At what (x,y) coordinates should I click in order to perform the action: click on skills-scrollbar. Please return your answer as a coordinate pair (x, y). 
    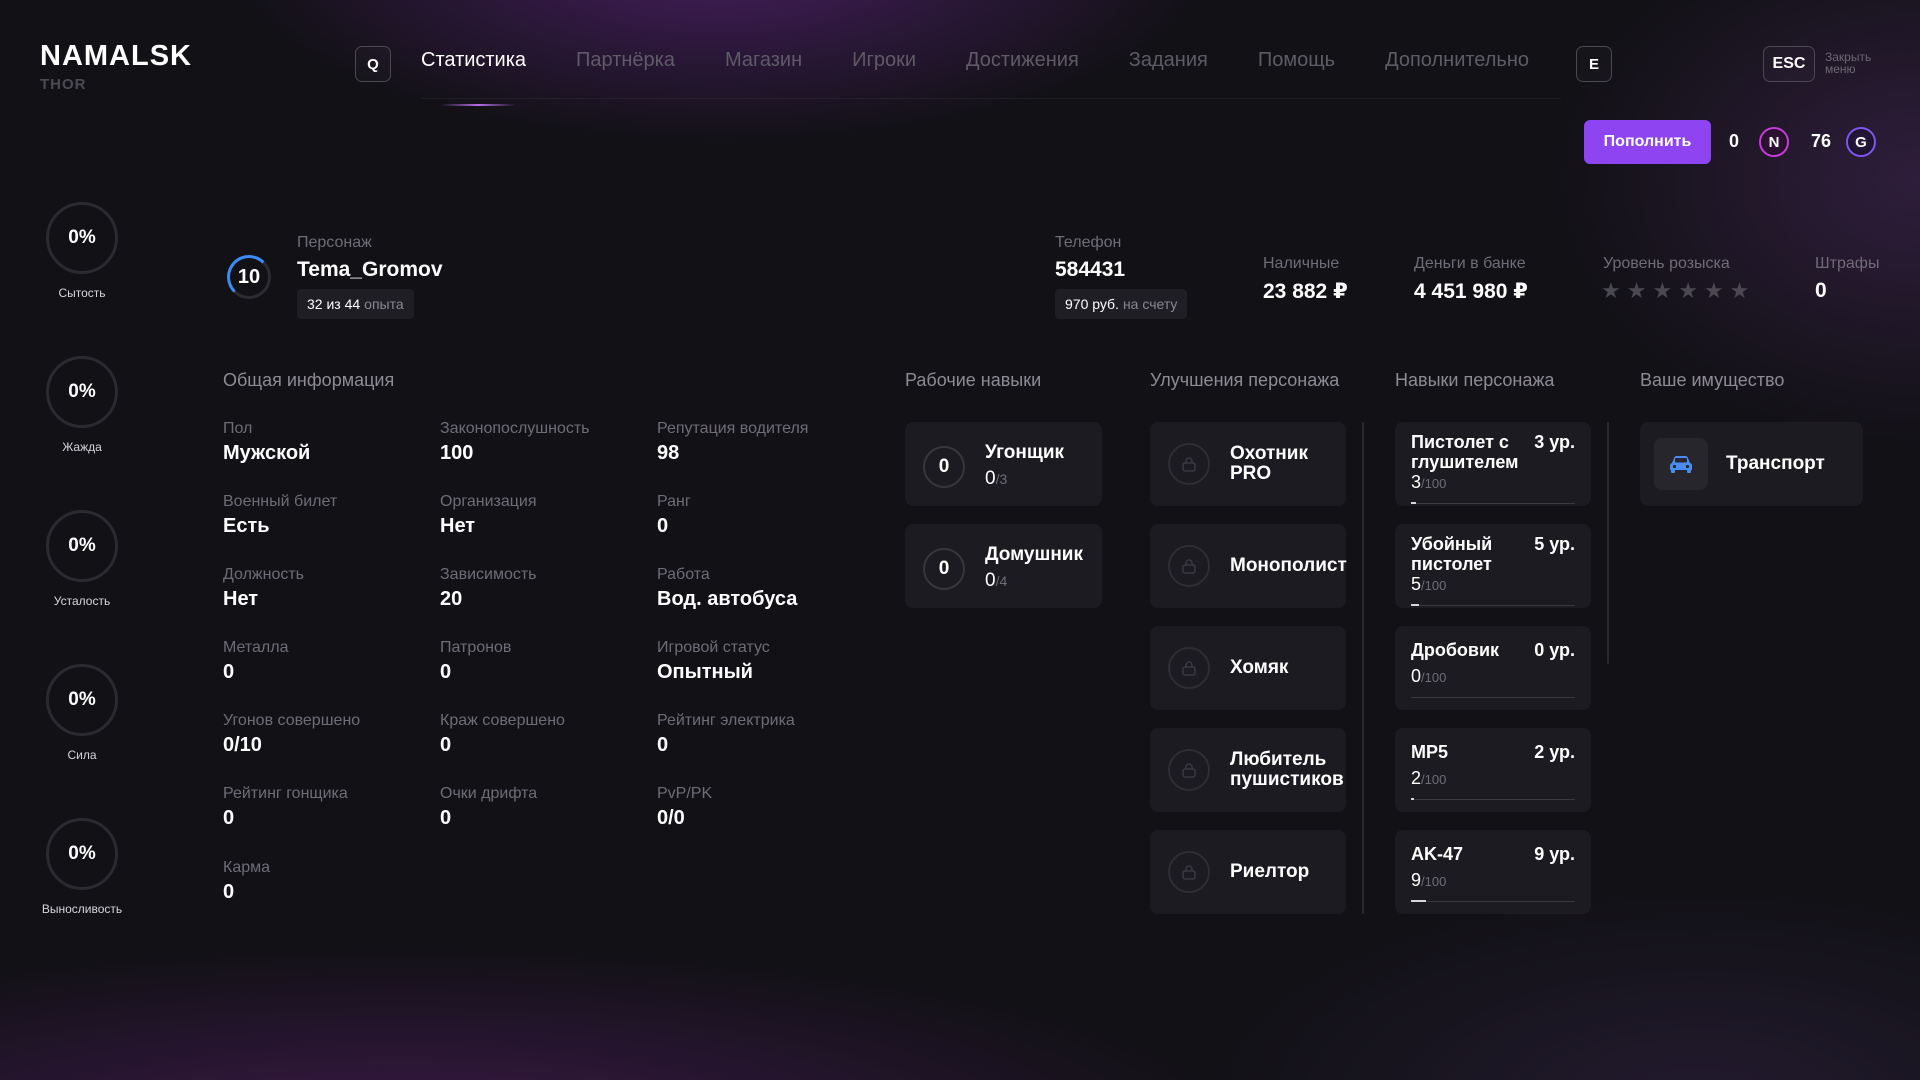
    Looking at the image, I should click on (1608, 543).